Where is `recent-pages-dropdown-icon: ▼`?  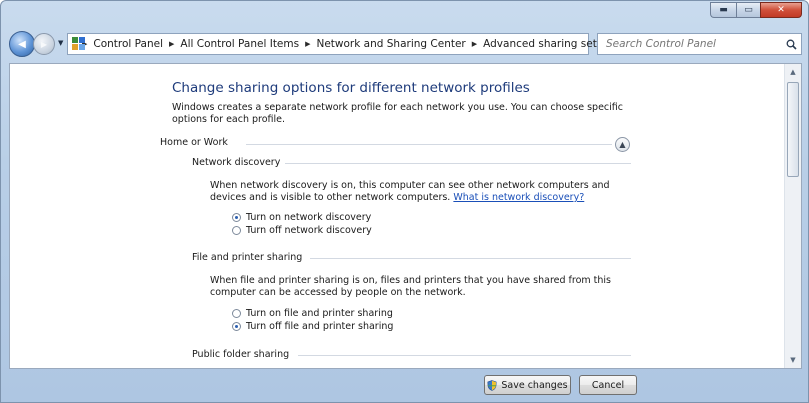
recent-pages-dropdown-icon: ▼ is located at coordinates (60, 43).